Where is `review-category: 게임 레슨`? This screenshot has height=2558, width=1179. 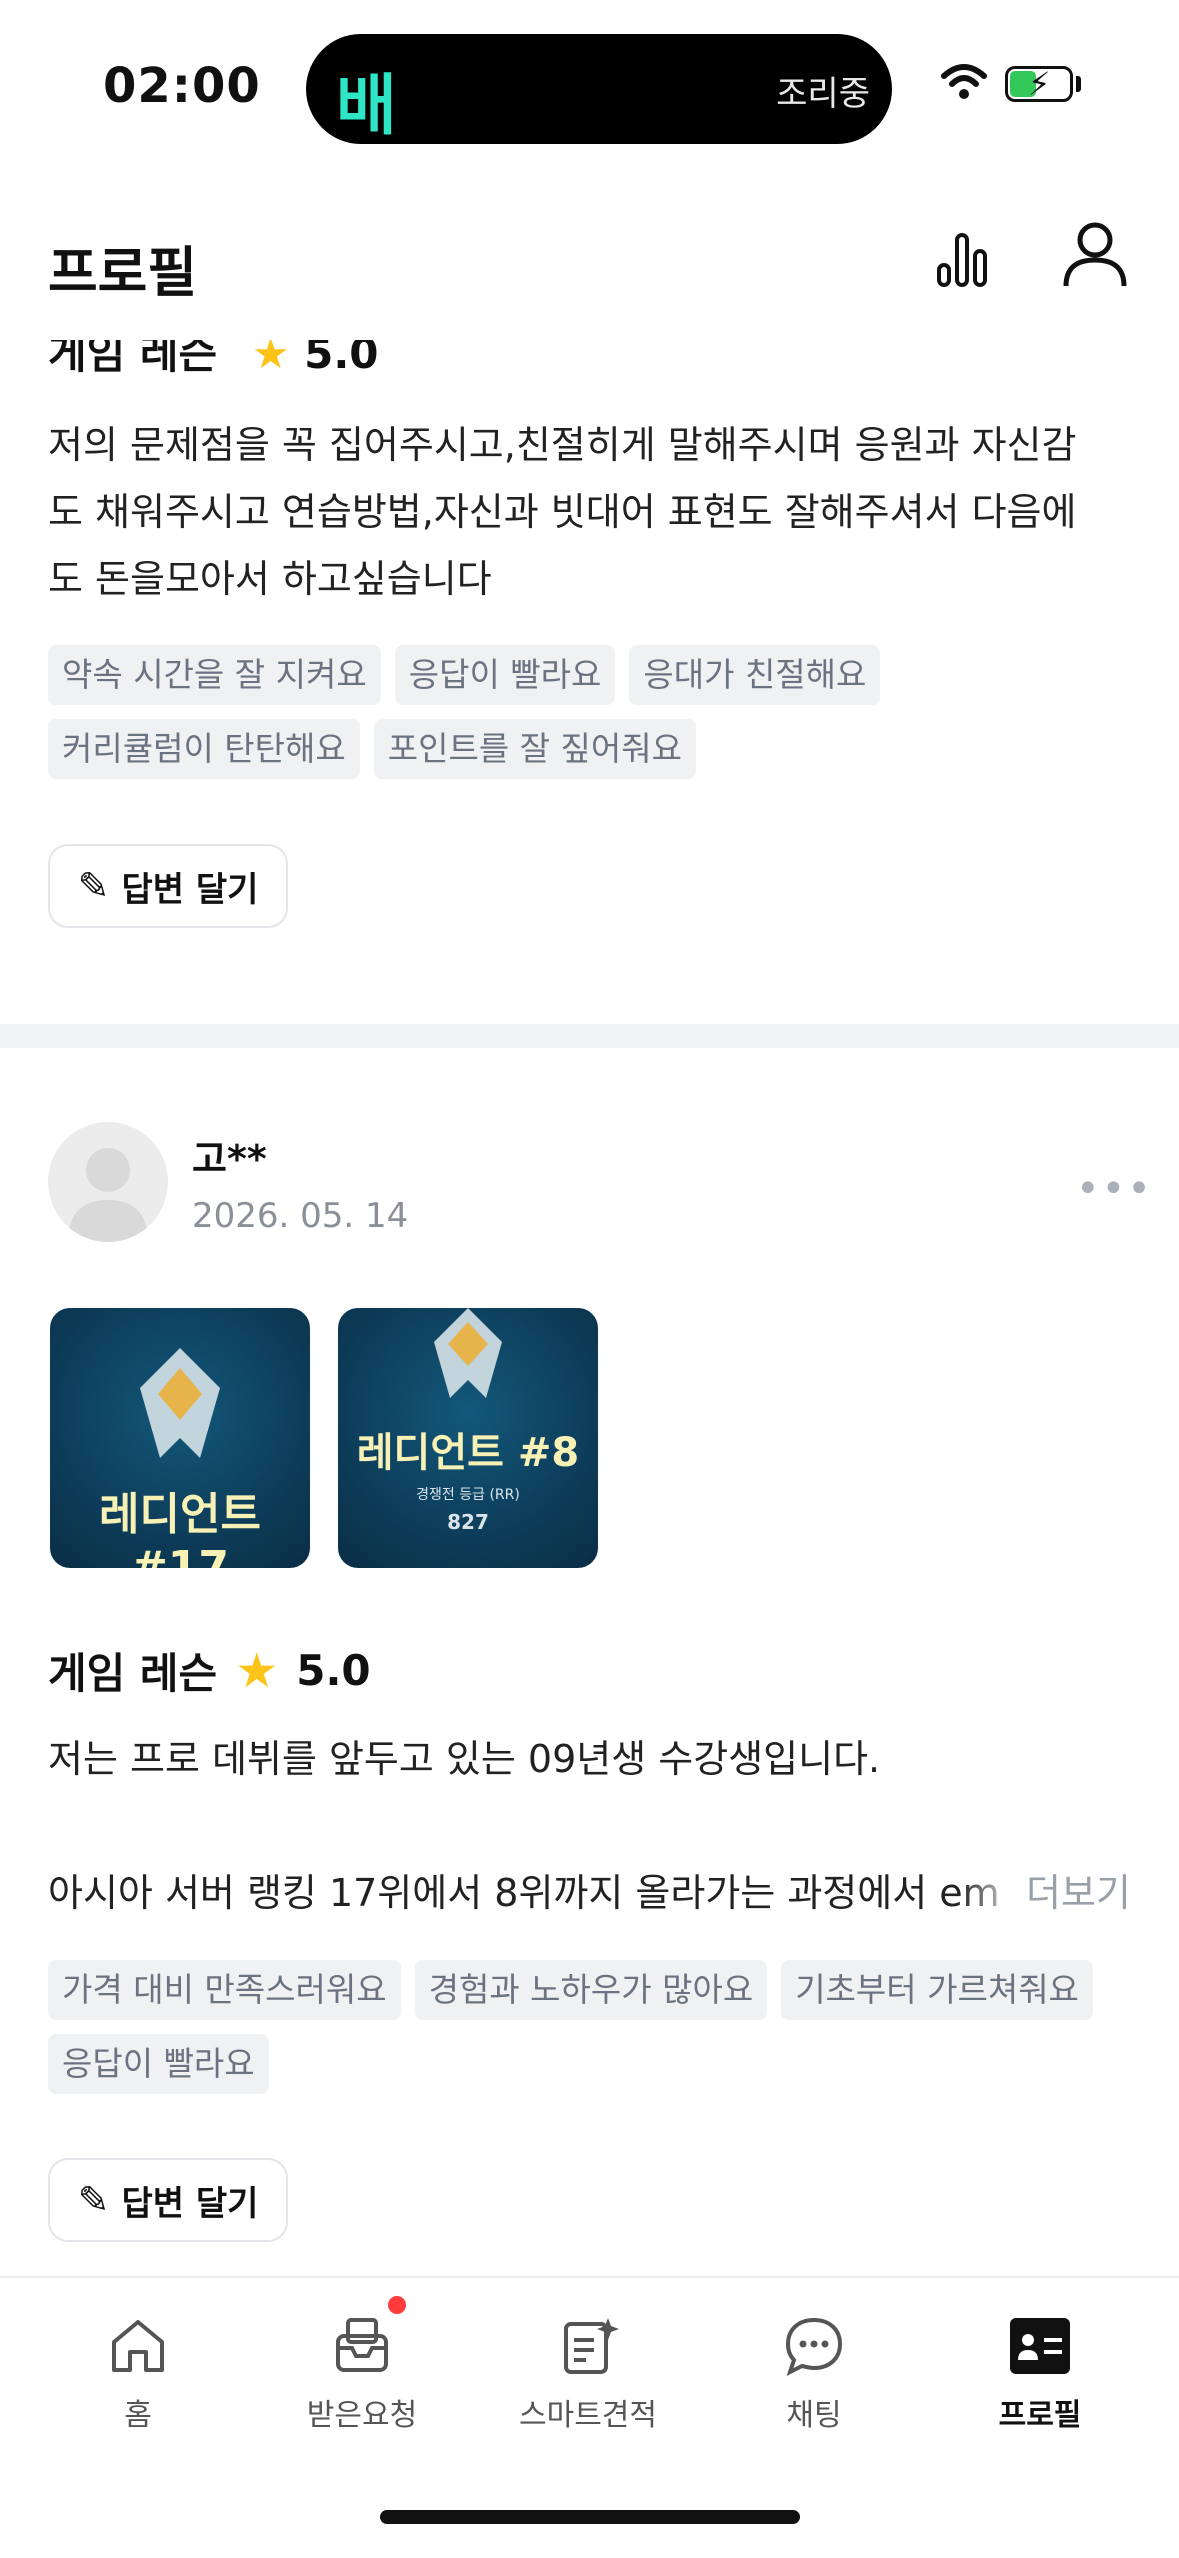
review-category: 게임 레슨 is located at coordinates (133, 1673).